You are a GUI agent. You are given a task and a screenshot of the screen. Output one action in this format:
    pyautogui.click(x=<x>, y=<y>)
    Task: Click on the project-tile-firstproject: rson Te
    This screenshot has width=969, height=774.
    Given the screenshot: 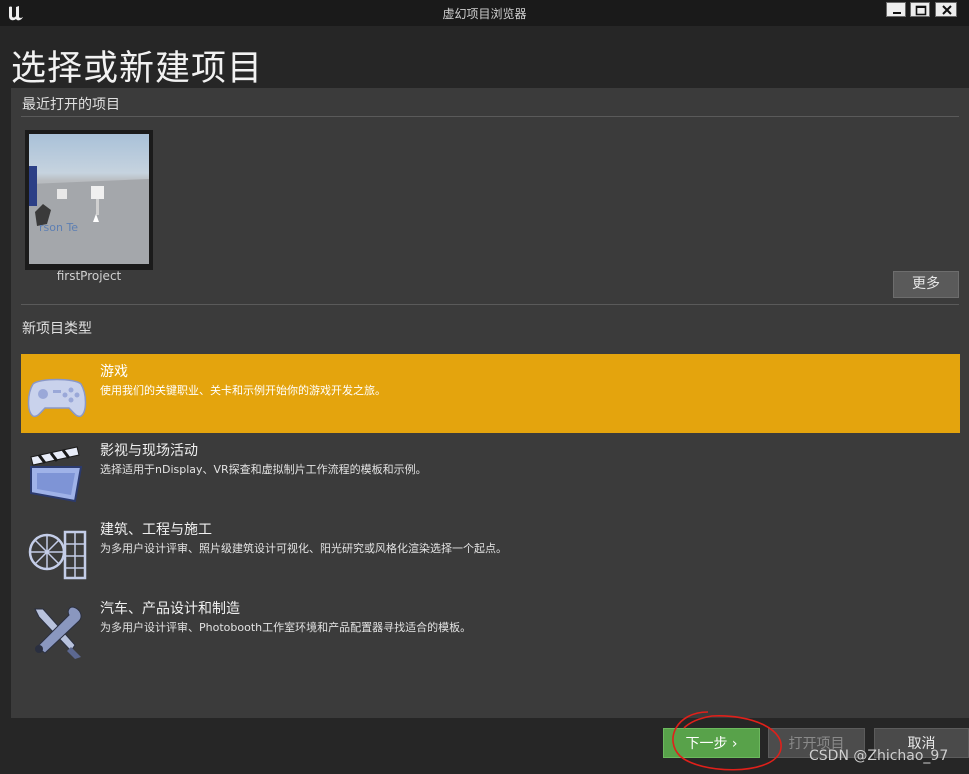 What is the action you would take?
    pyautogui.click(x=89, y=200)
    